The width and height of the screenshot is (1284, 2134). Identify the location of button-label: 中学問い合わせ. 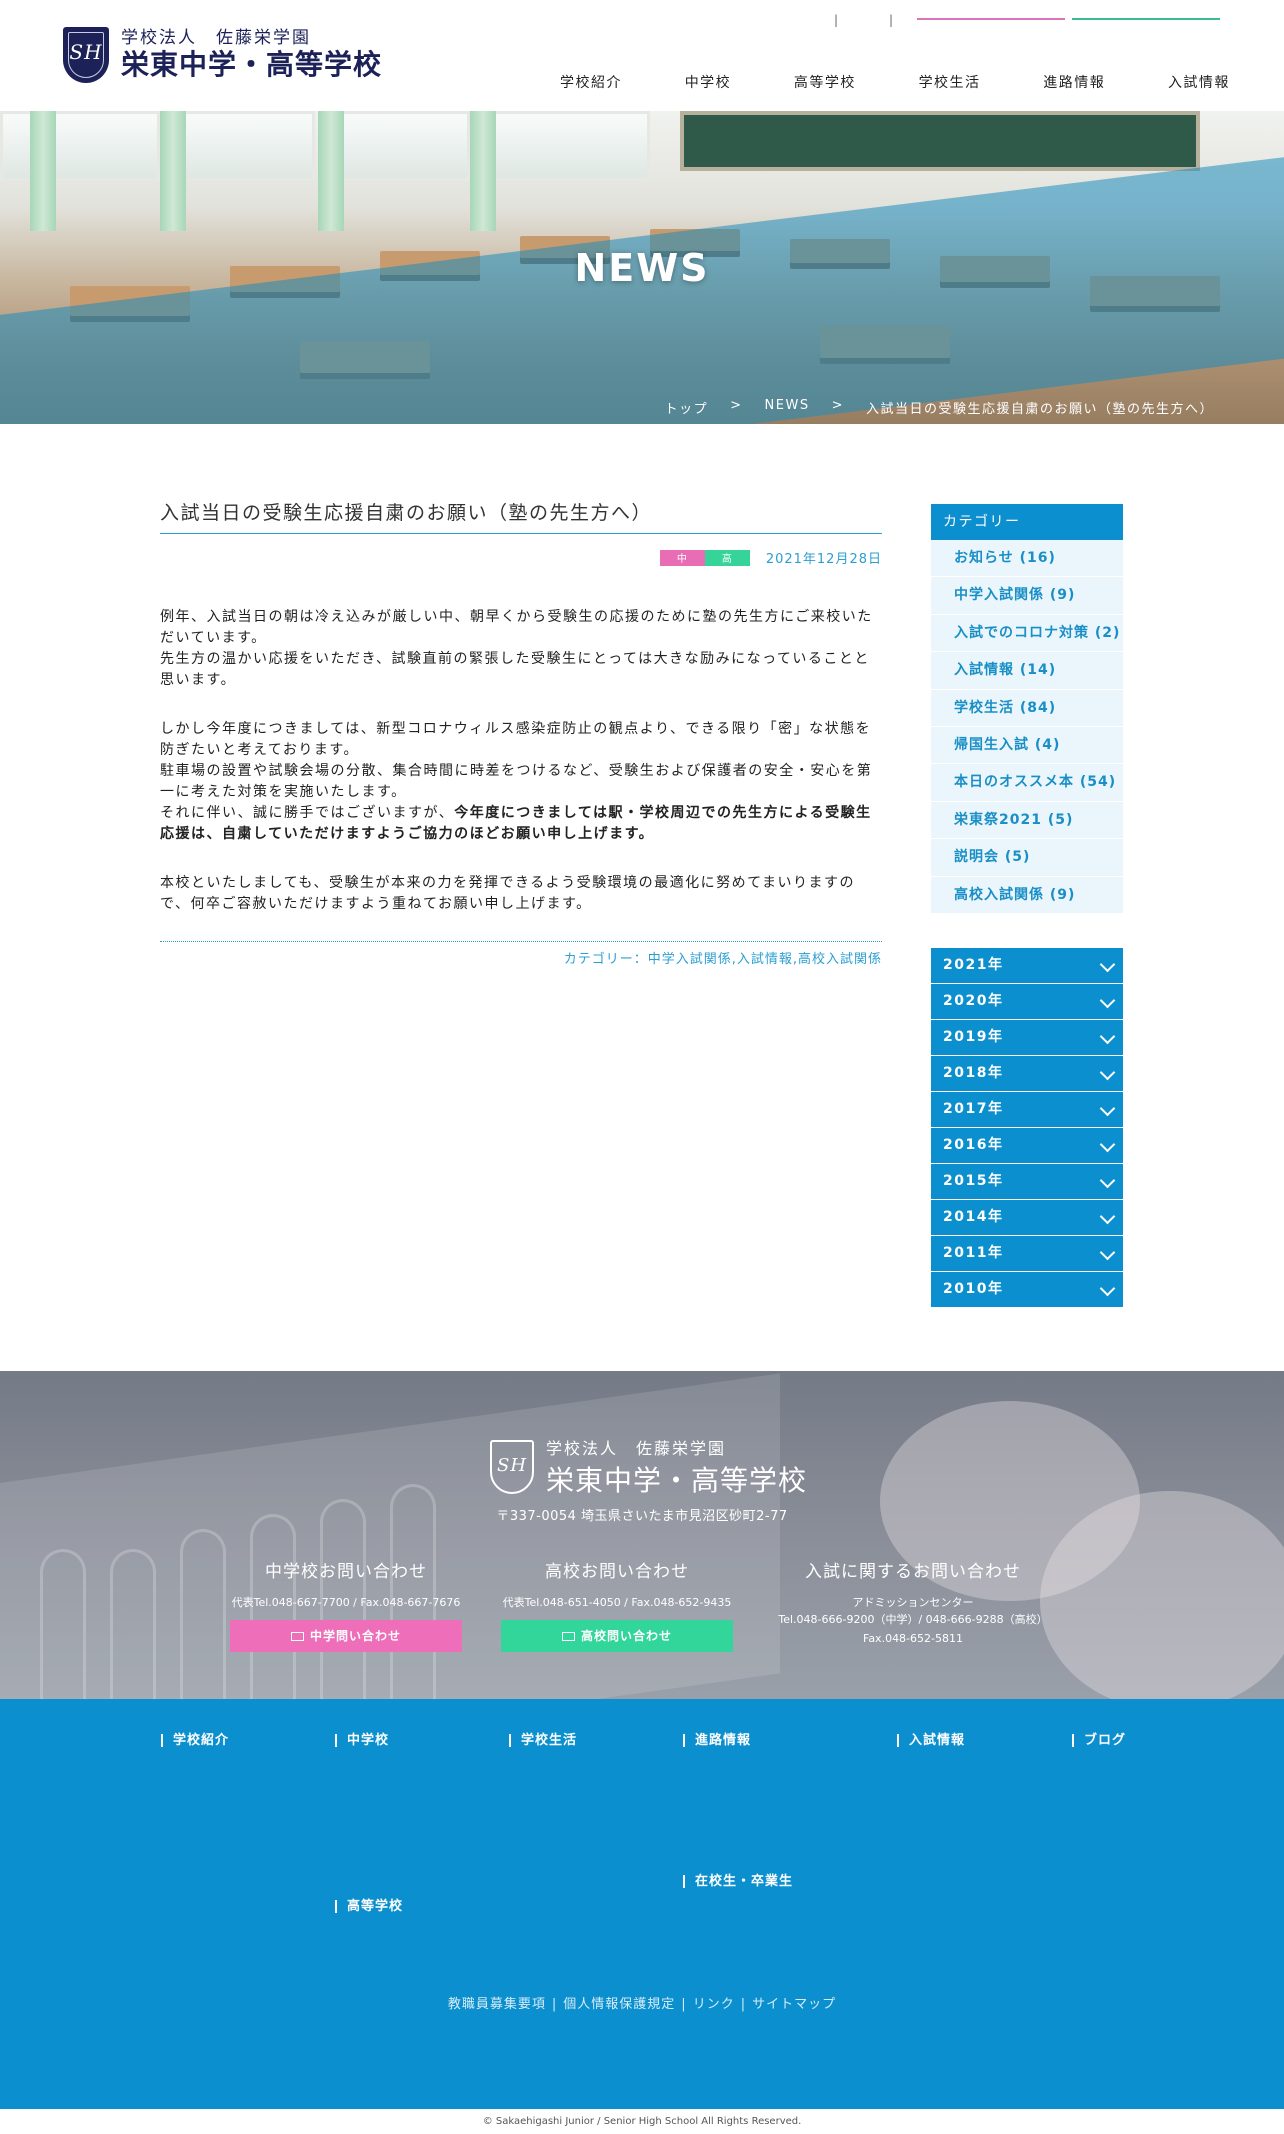
(355, 1636).